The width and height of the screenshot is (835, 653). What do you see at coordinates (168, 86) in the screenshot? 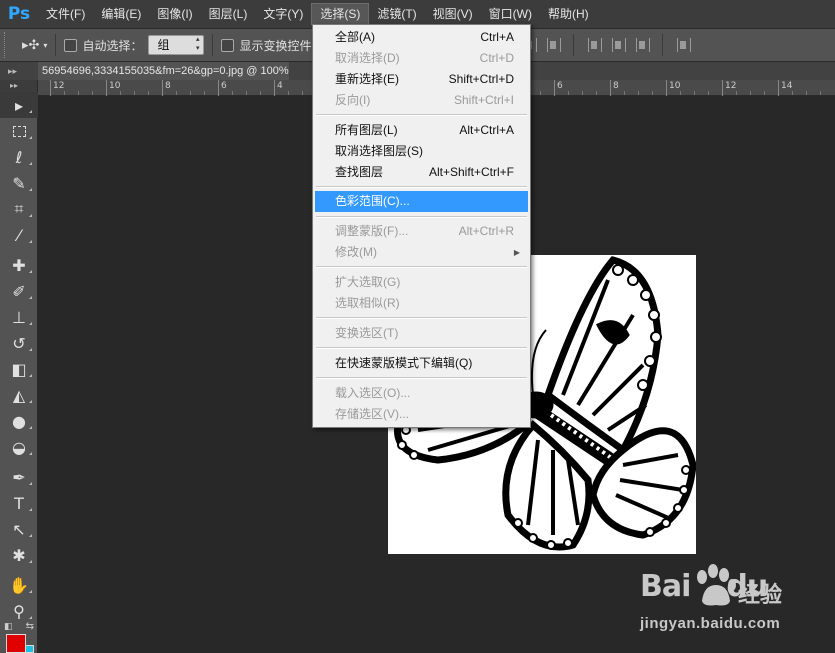
I see `ruler-tick-label: 8` at bounding box center [168, 86].